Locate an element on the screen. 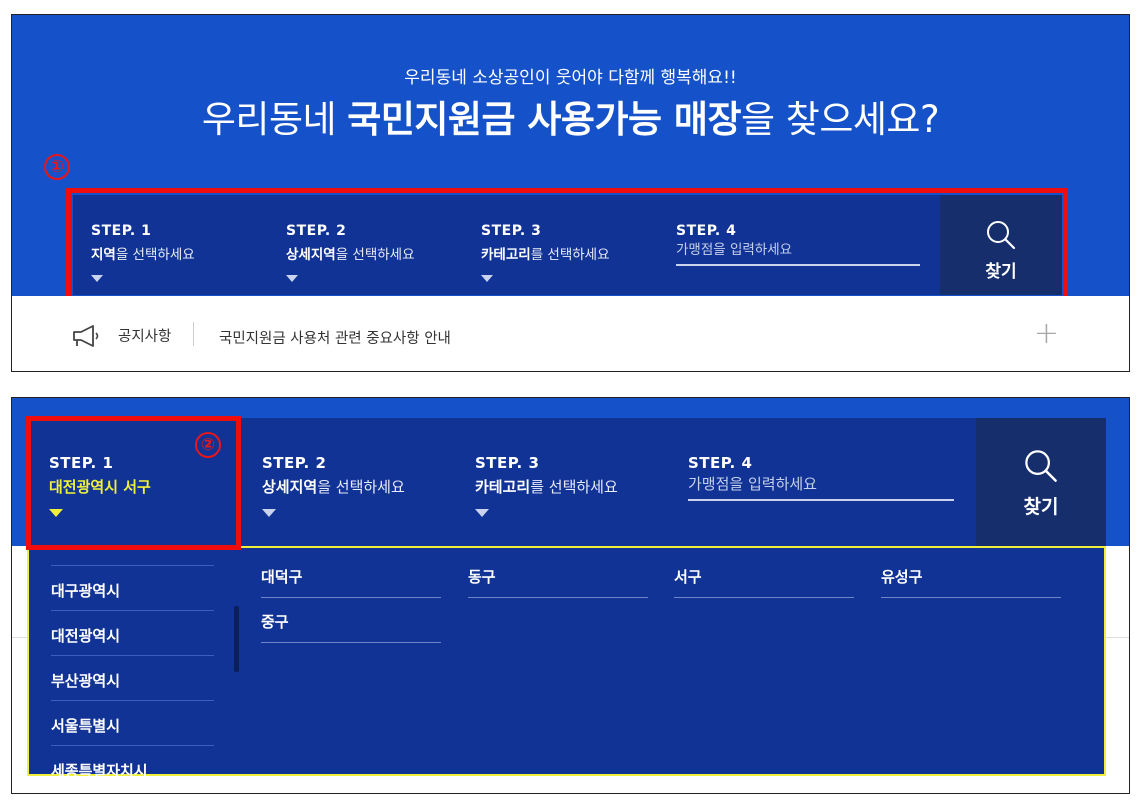 This screenshot has width=1142, height=805. region-option: 부산광역시 is located at coordinates (132, 677).